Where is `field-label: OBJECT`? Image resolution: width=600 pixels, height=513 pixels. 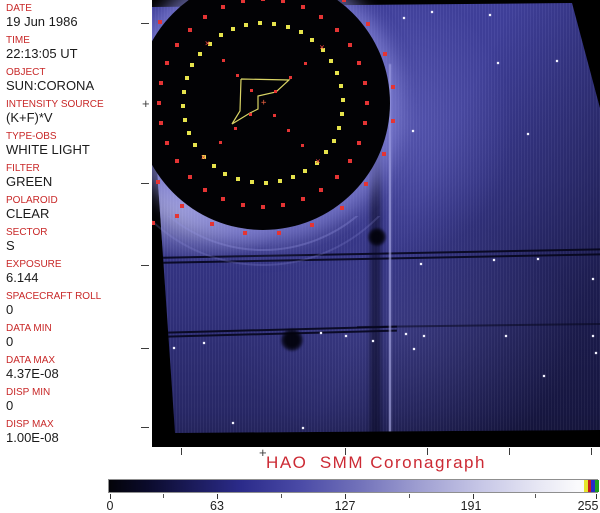 field-label: OBJECT is located at coordinates (79, 72).